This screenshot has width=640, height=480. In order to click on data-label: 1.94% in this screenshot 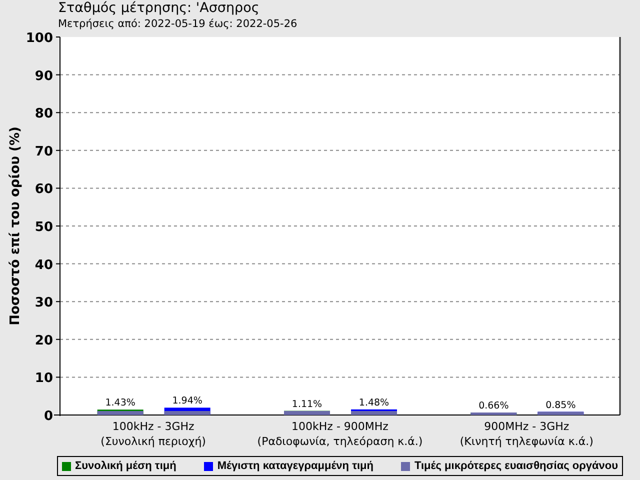, I will do `click(187, 401)`.